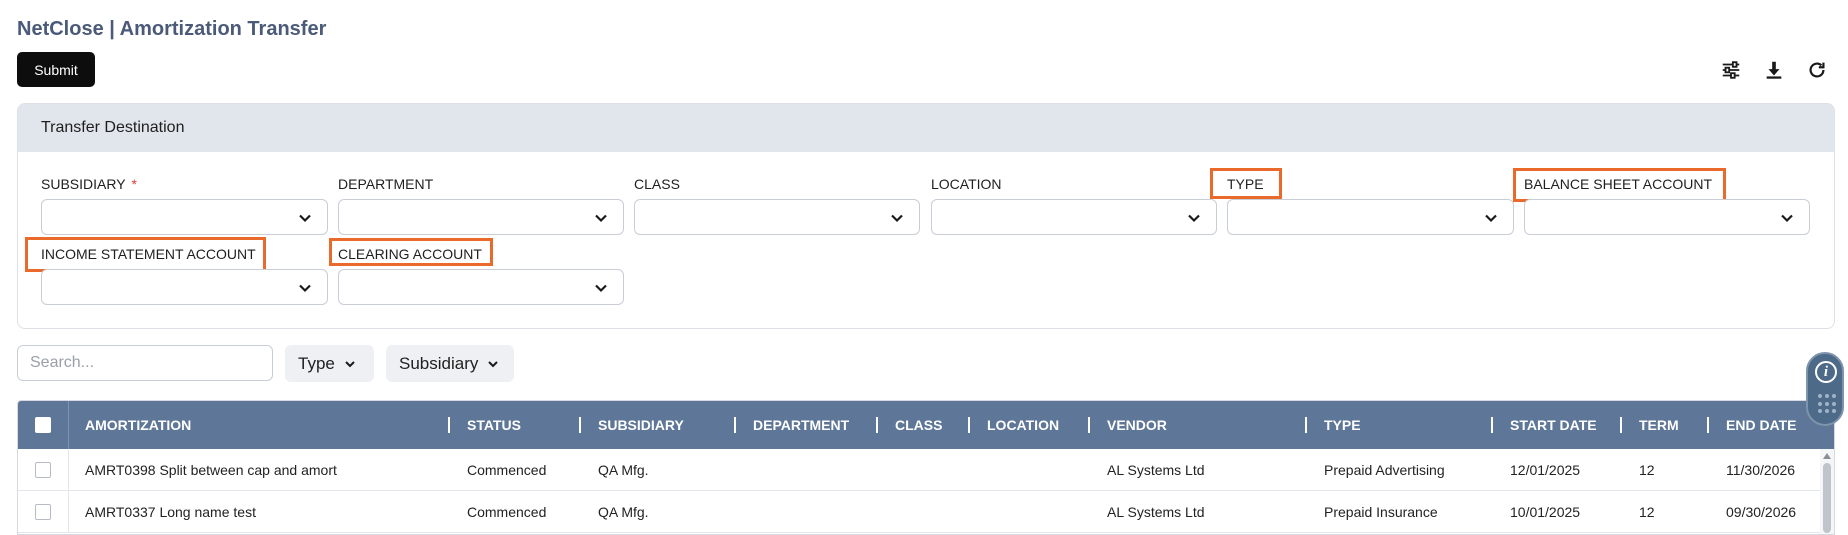  What do you see at coordinates (1342, 425) in the screenshot?
I see `col-type: TYPE` at bounding box center [1342, 425].